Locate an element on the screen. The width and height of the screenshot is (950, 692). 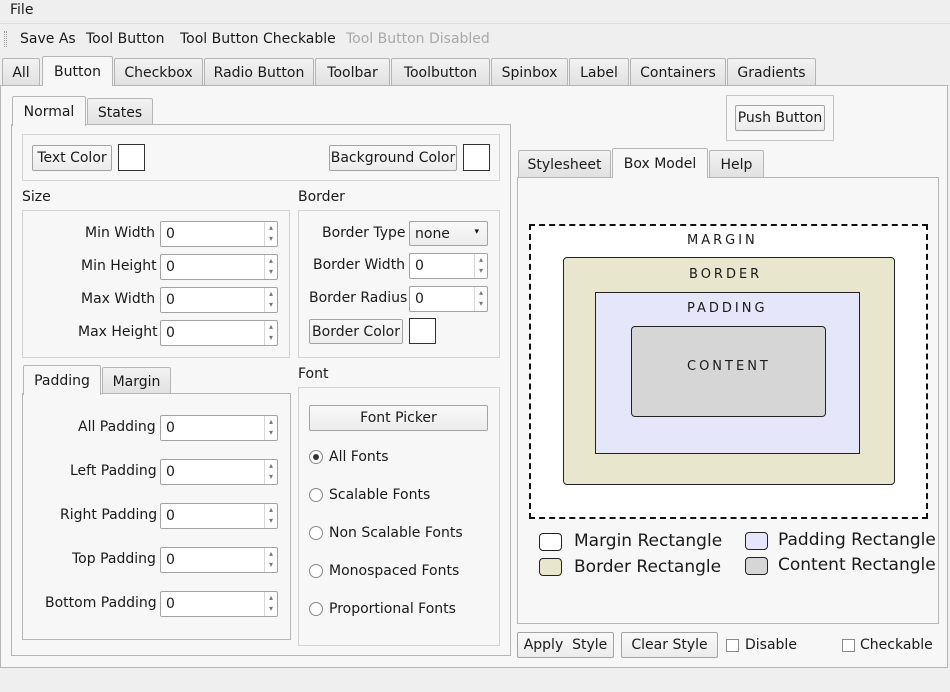
preview-push-button: Push Button is located at coordinates (780, 118).